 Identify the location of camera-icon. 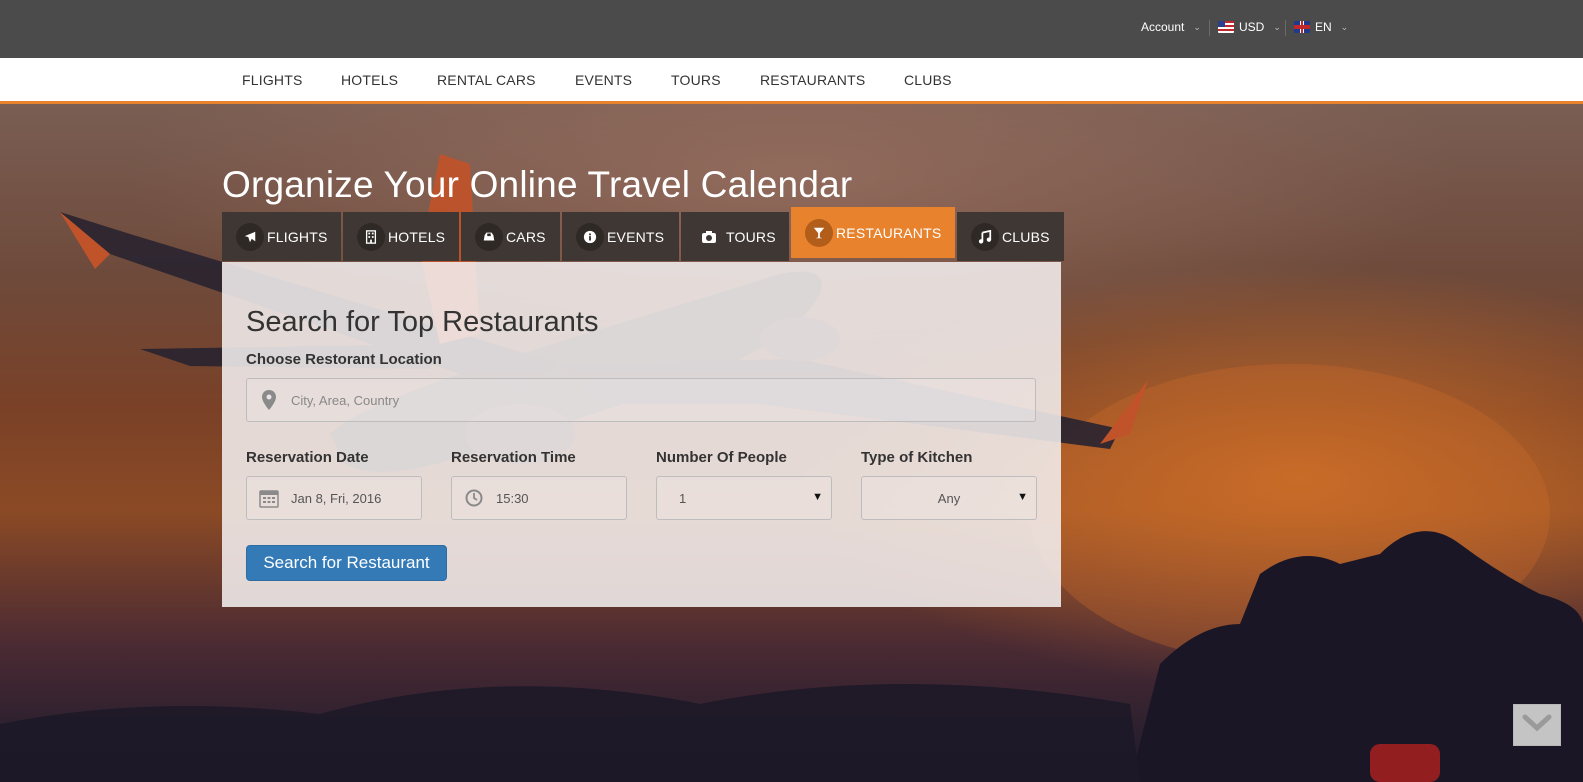
(709, 237).